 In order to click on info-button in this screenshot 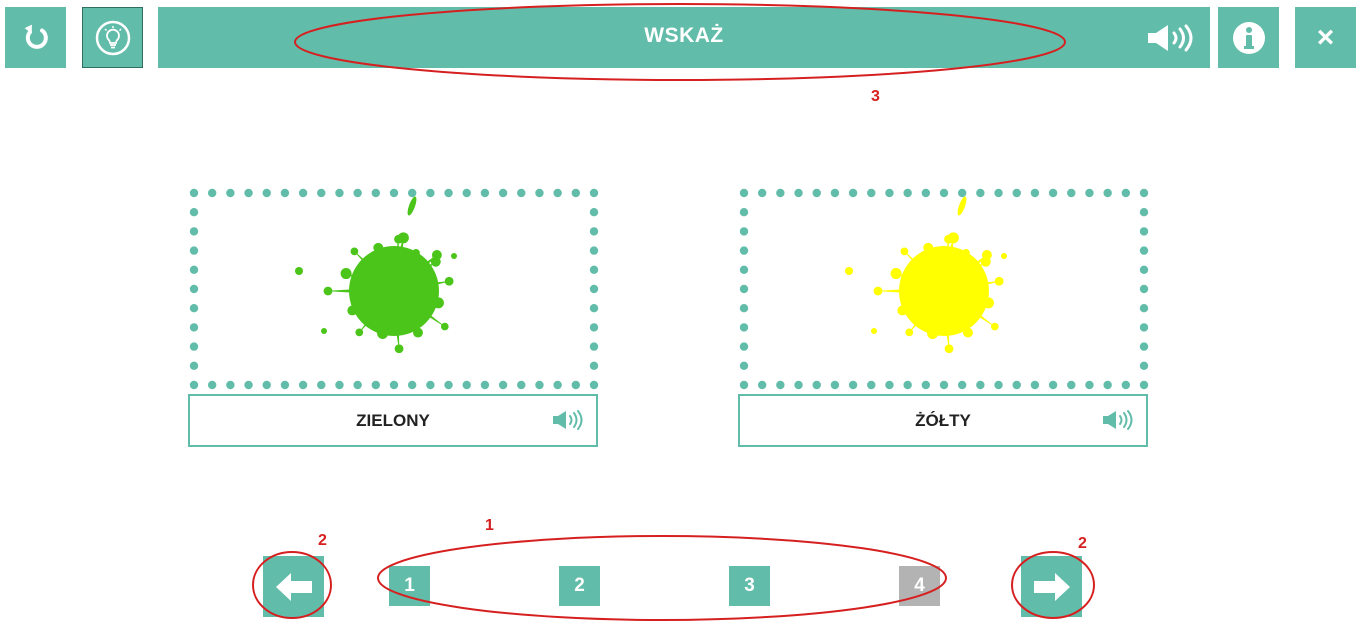, I will do `click(1248, 37)`.